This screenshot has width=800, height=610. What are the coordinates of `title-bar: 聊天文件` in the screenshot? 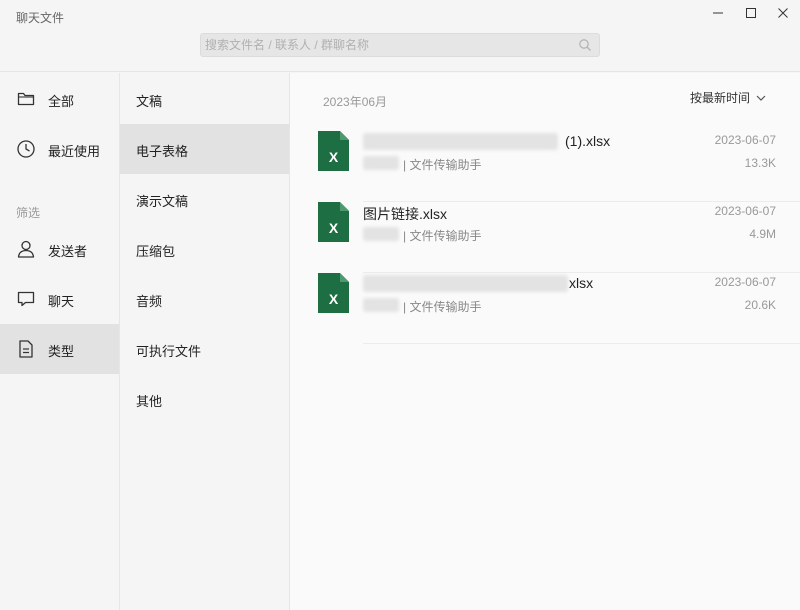 It's located at (400, 36).